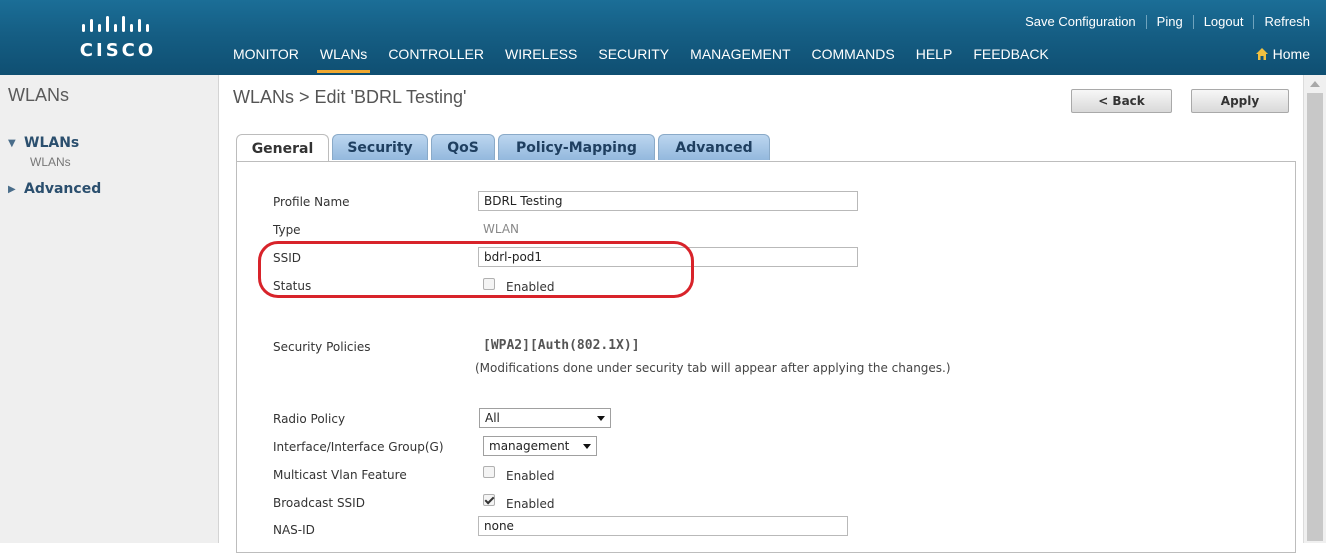  I want to click on scroll-up-arrow-icon, so click(1315, 84).